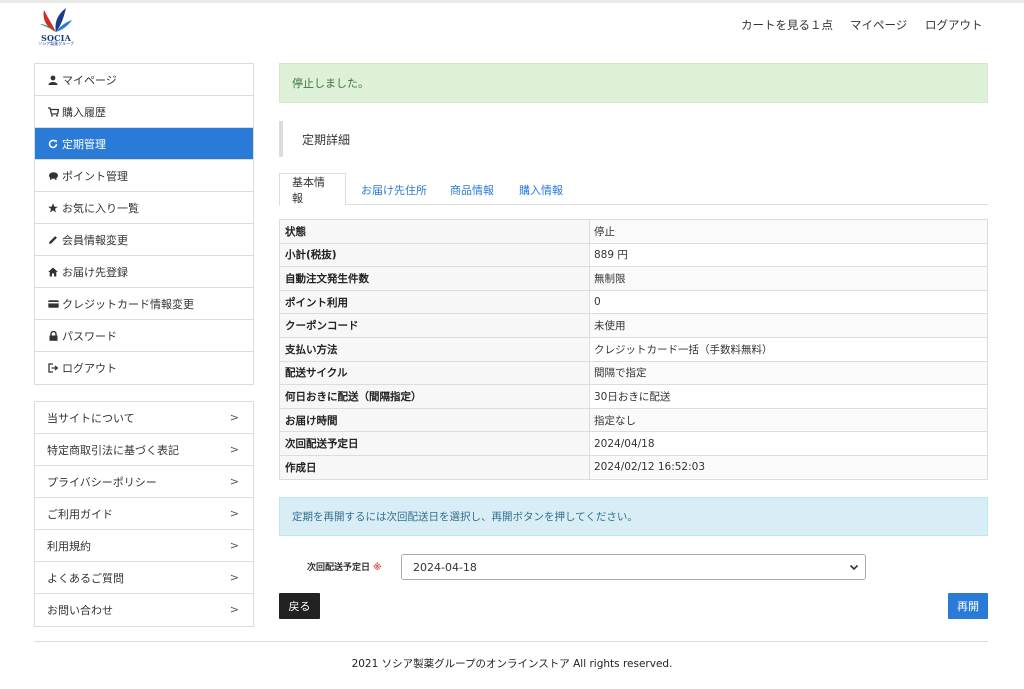 Image resolution: width=1024 pixels, height=689 pixels. What do you see at coordinates (53, 335) in the screenshot?
I see `lock-icon` at bounding box center [53, 335].